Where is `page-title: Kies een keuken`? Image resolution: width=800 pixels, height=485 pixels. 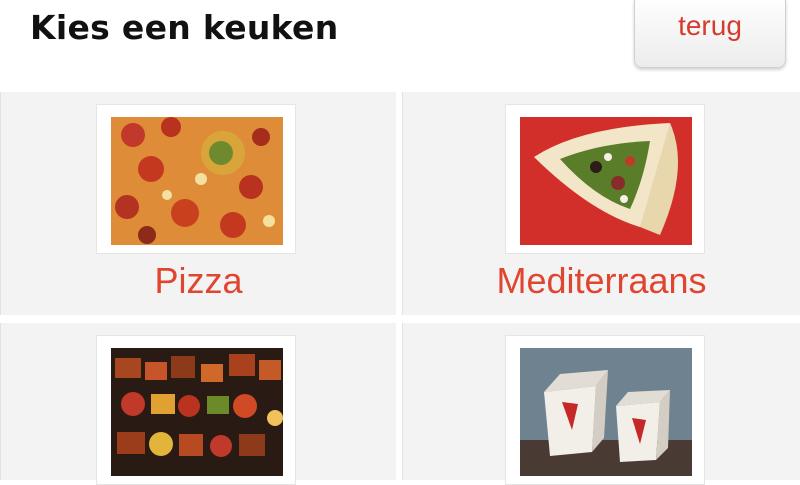
page-title: Kies een keuken is located at coordinates (184, 27).